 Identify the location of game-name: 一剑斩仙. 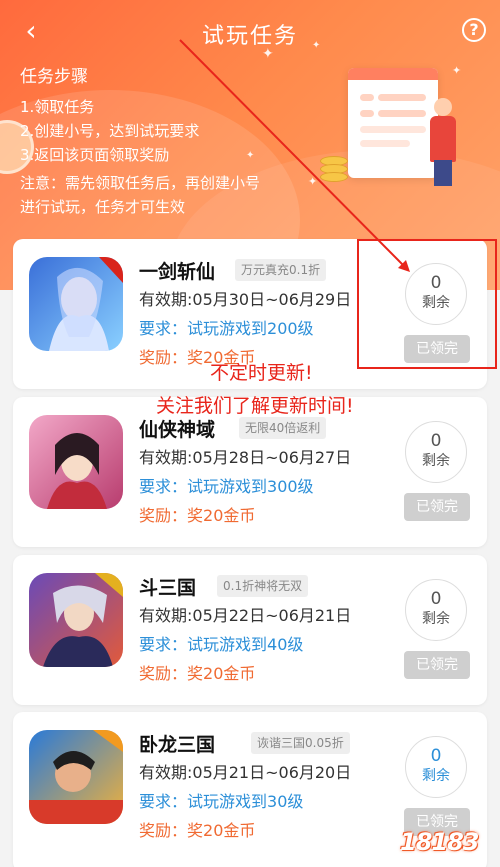
(177, 272).